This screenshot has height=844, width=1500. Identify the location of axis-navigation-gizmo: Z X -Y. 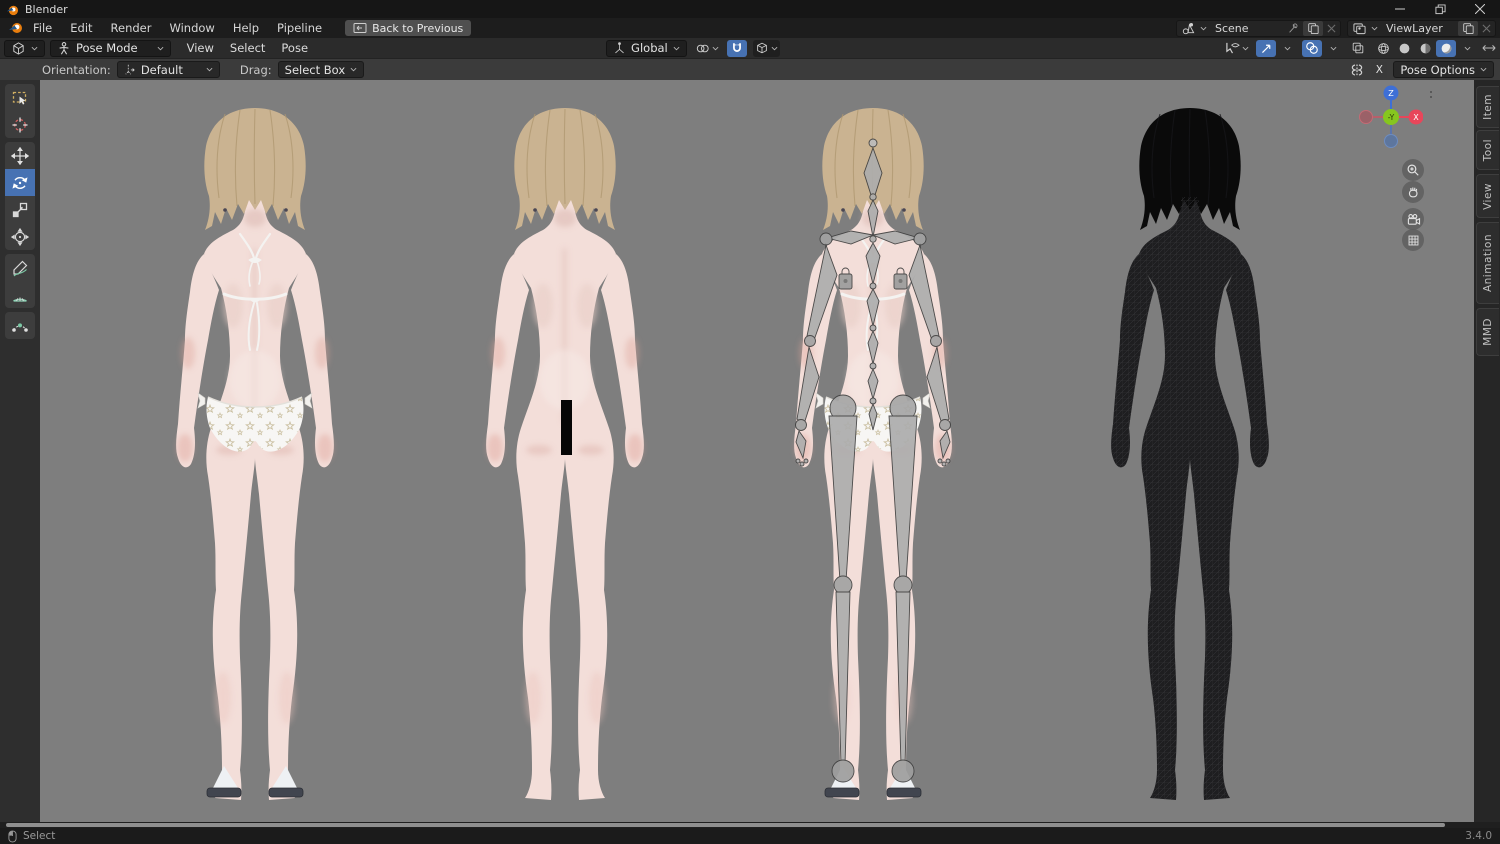
(1391, 117).